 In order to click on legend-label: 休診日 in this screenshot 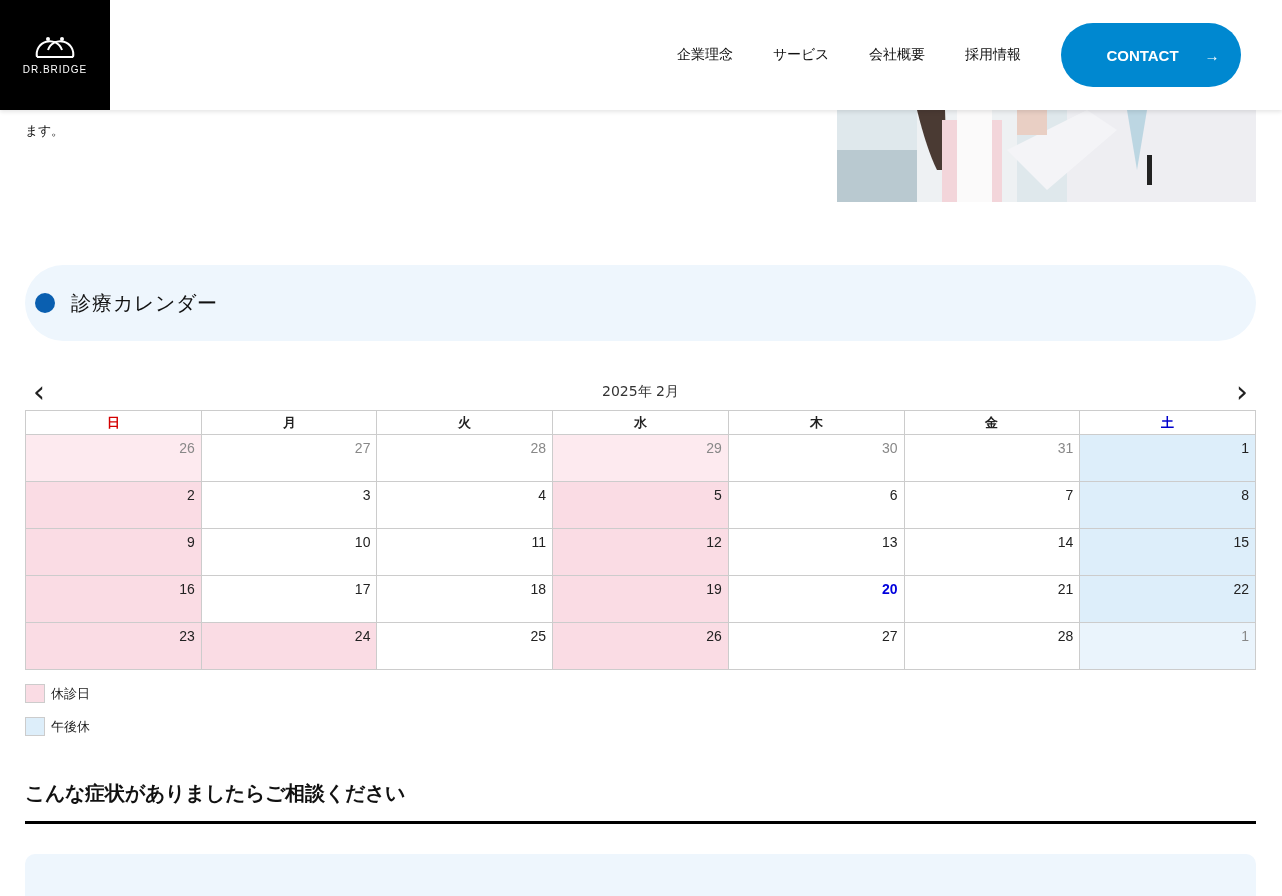, I will do `click(70, 693)`.